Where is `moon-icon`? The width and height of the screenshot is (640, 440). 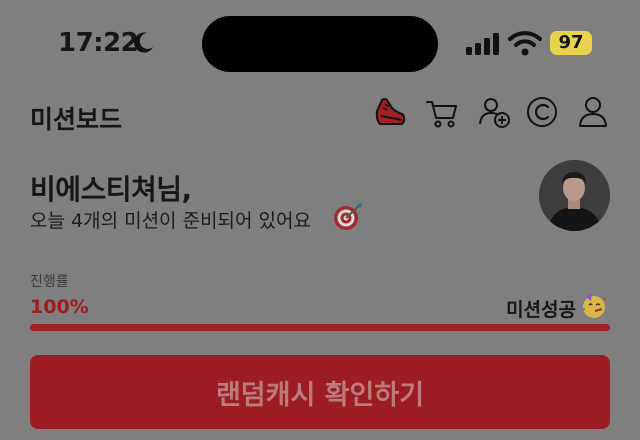 moon-icon is located at coordinates (143, 42).